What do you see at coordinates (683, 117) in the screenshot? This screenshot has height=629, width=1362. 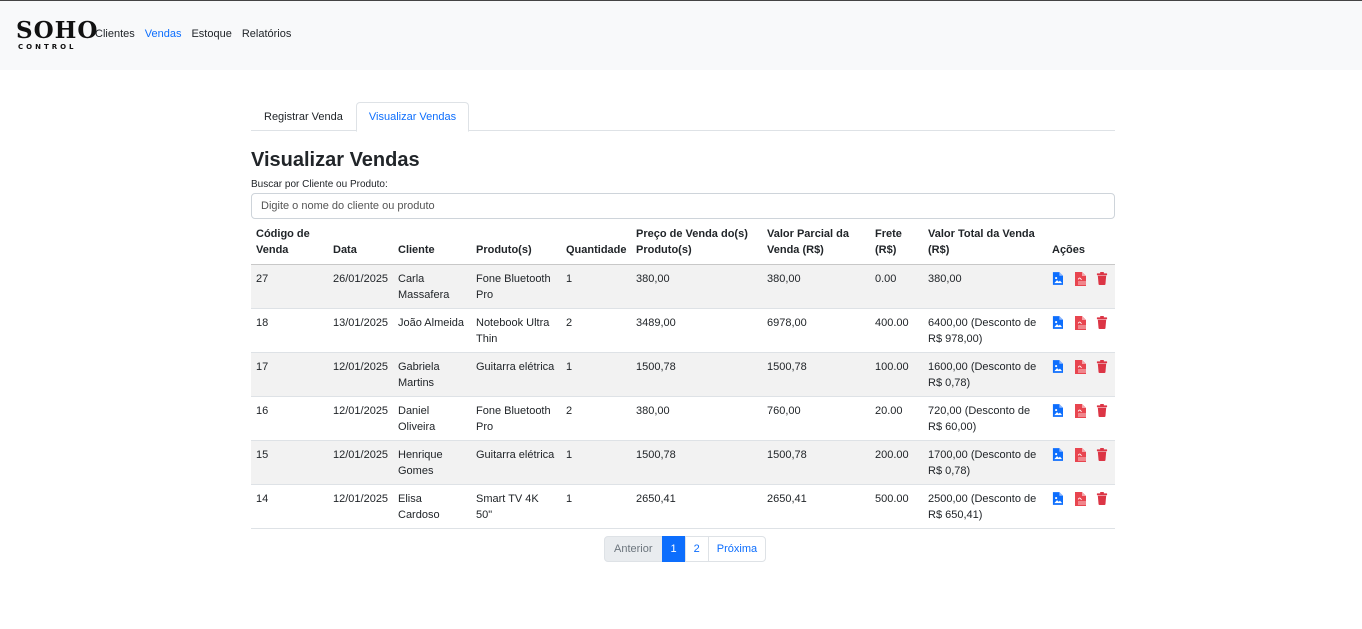 I see `tab-bar: Registrar Venda Visualizar Vendas` at bounding box center [683, 117].